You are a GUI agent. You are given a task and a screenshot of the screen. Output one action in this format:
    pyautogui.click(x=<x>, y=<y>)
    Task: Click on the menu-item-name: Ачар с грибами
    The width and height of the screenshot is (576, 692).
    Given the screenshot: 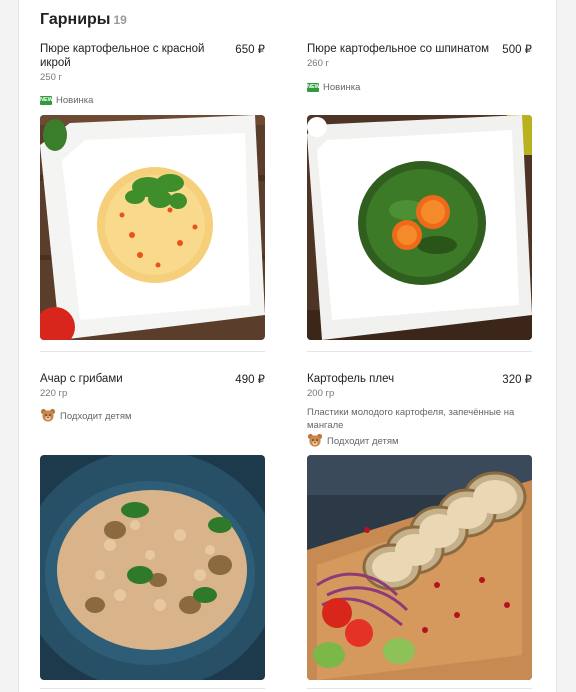 What is the action you would take?
    pyautogui.click(x=124, y=379)
    